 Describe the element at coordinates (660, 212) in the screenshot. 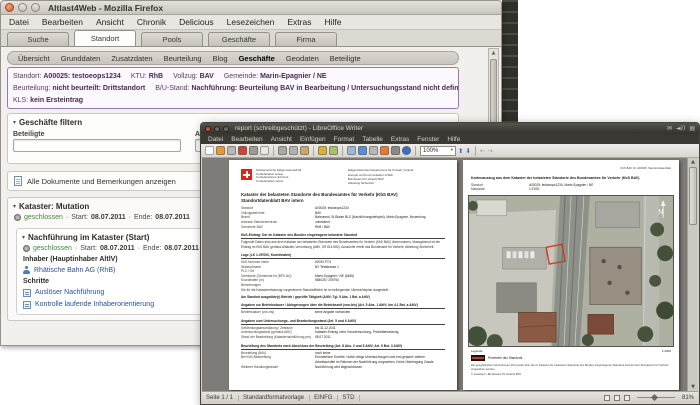

I see `svg-text: N` at that location.